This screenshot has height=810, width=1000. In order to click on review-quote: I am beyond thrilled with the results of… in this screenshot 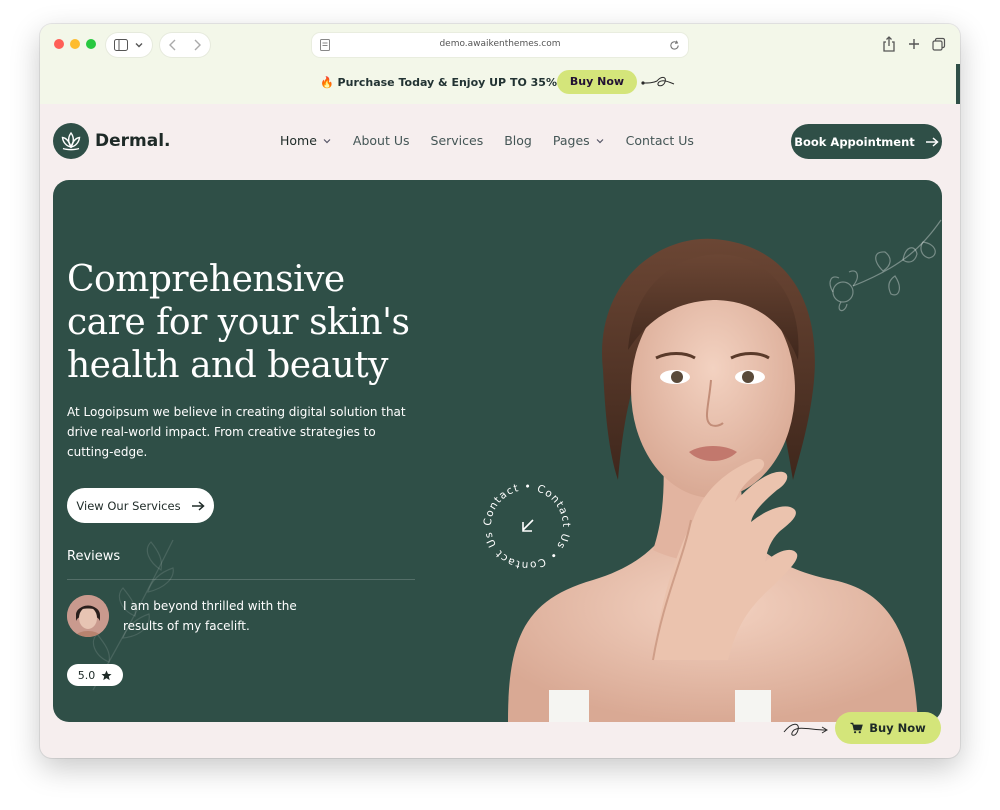, I will do `click(210, 616)`.